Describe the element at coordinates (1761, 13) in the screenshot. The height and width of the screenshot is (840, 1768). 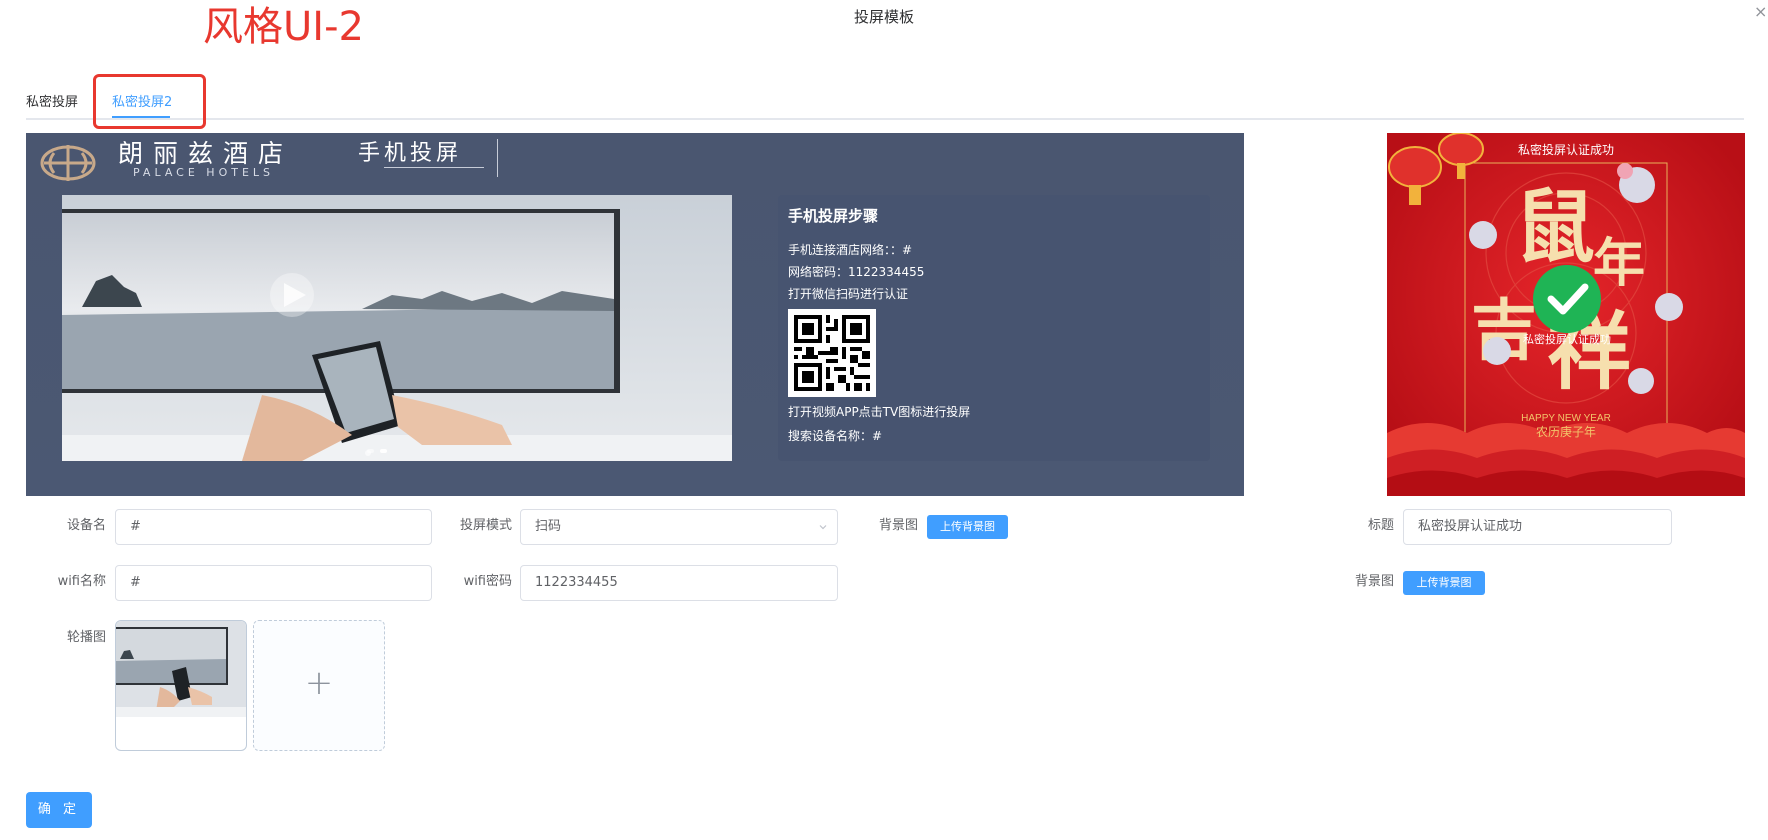
I see `close-icon: ×` at that location.